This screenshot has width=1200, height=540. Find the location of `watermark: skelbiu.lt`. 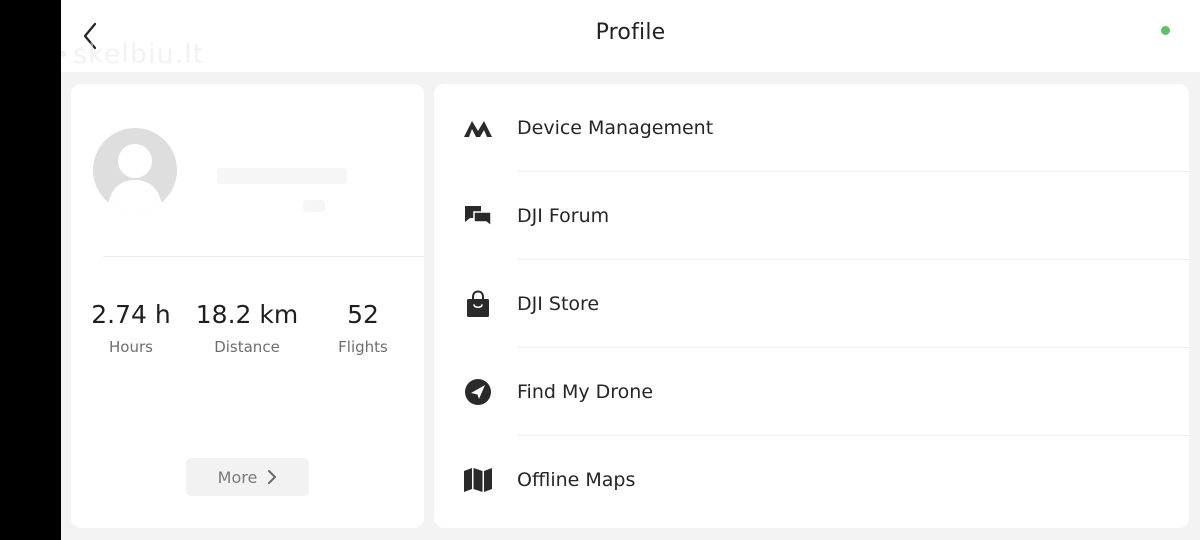

watermark: skelbiu.lt is located at coordinates (132, 54).